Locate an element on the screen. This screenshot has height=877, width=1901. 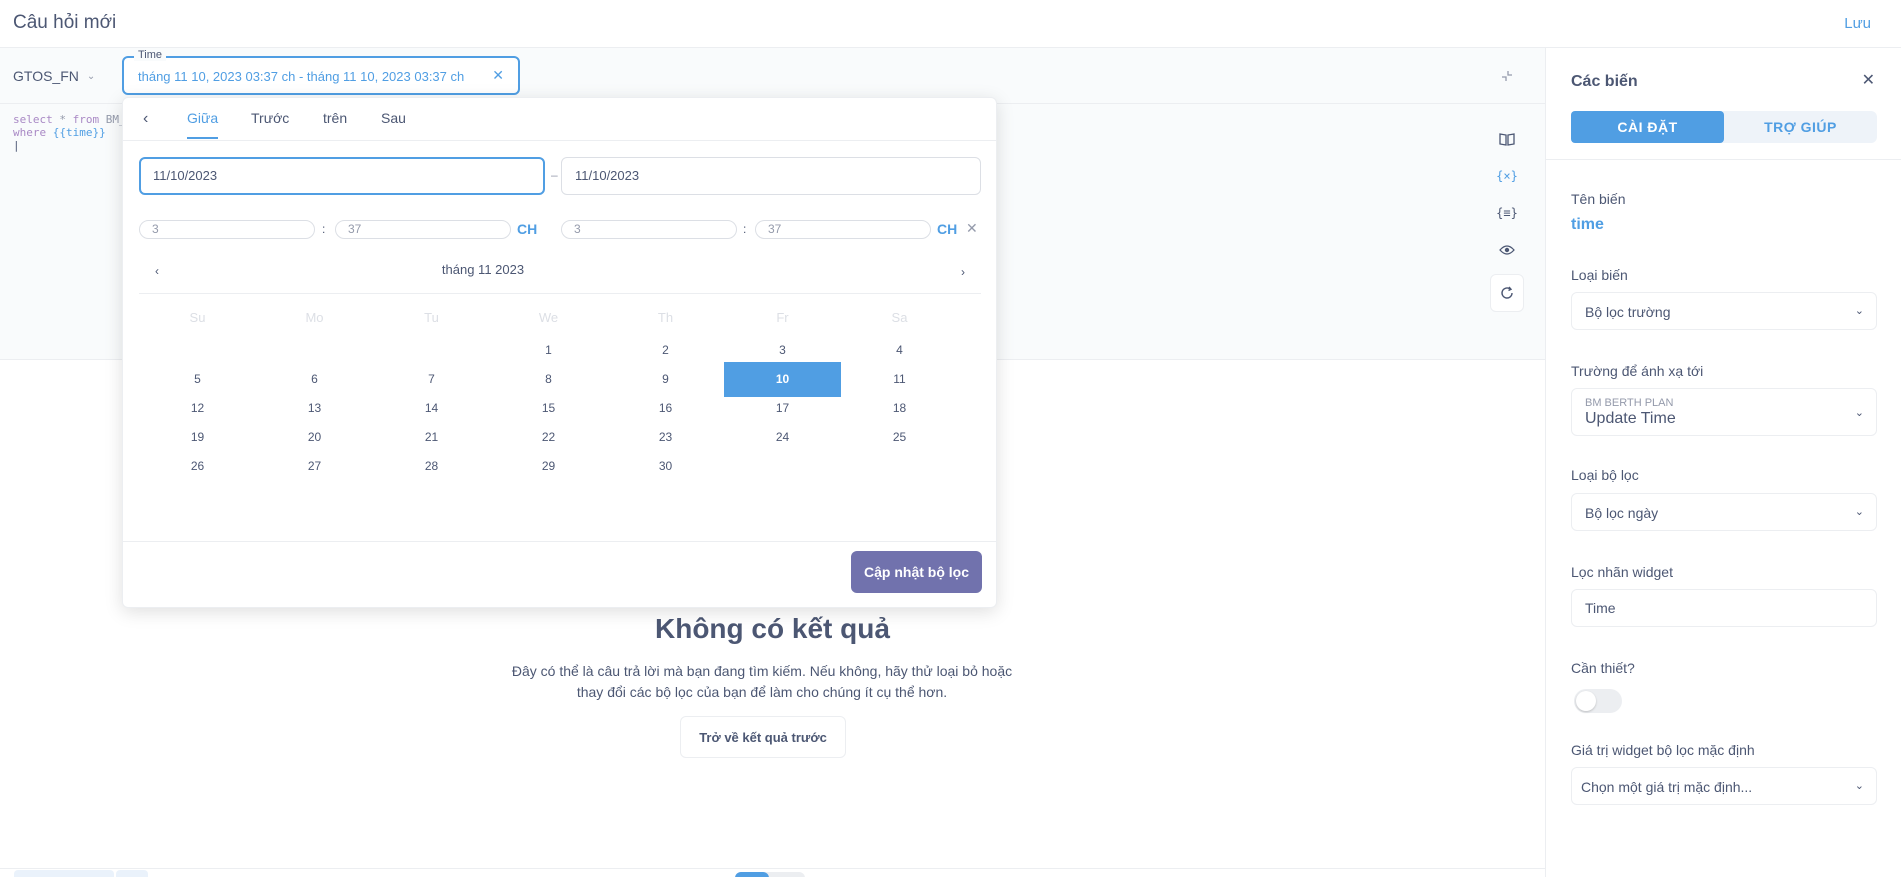
tab-settings: CÀI ĐẶT is located at coordinates (1647, 127).